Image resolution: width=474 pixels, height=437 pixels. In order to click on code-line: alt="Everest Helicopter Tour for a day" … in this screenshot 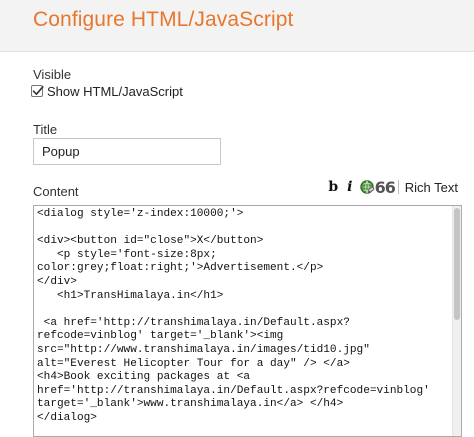, I will do `click(193, 363)`.